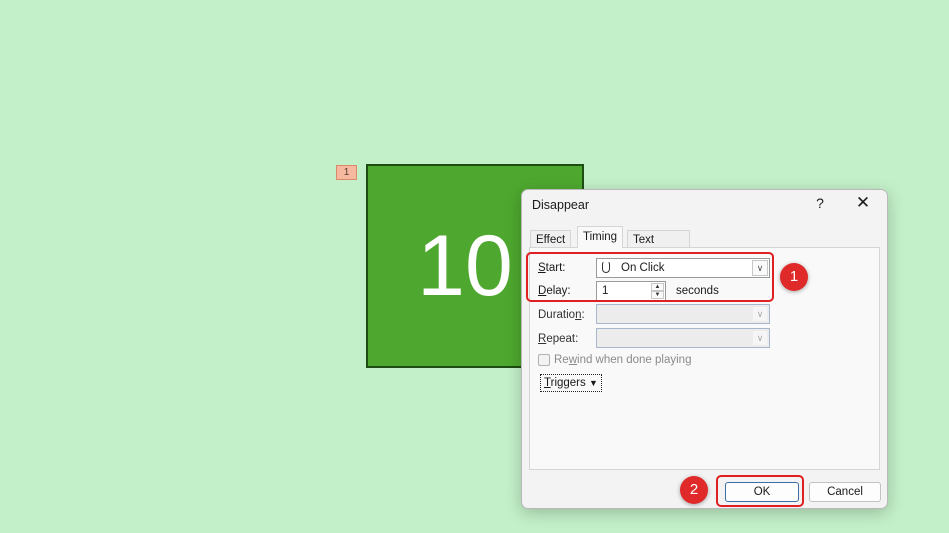  I want to click on duration-label: Duration:, so click(561, 315).